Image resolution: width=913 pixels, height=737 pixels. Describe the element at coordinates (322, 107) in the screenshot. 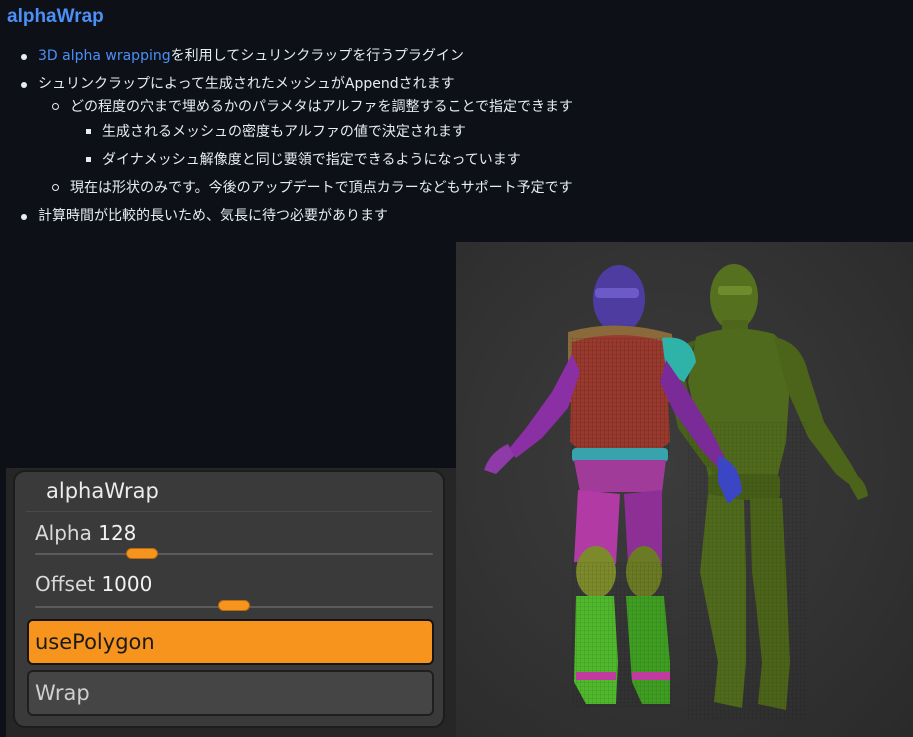

I see `list-item: どの程度の穴まで埋めるかのパラメタはアルファを調整することで指定できます` at that location.